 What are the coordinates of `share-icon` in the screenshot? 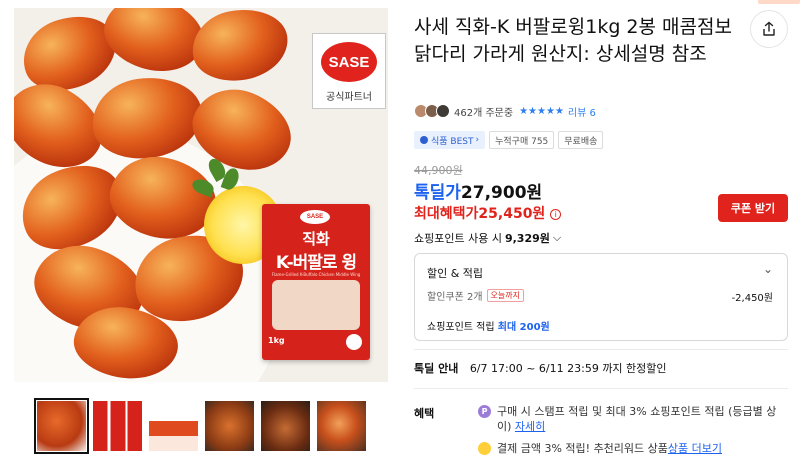 It's located at (769, 28).